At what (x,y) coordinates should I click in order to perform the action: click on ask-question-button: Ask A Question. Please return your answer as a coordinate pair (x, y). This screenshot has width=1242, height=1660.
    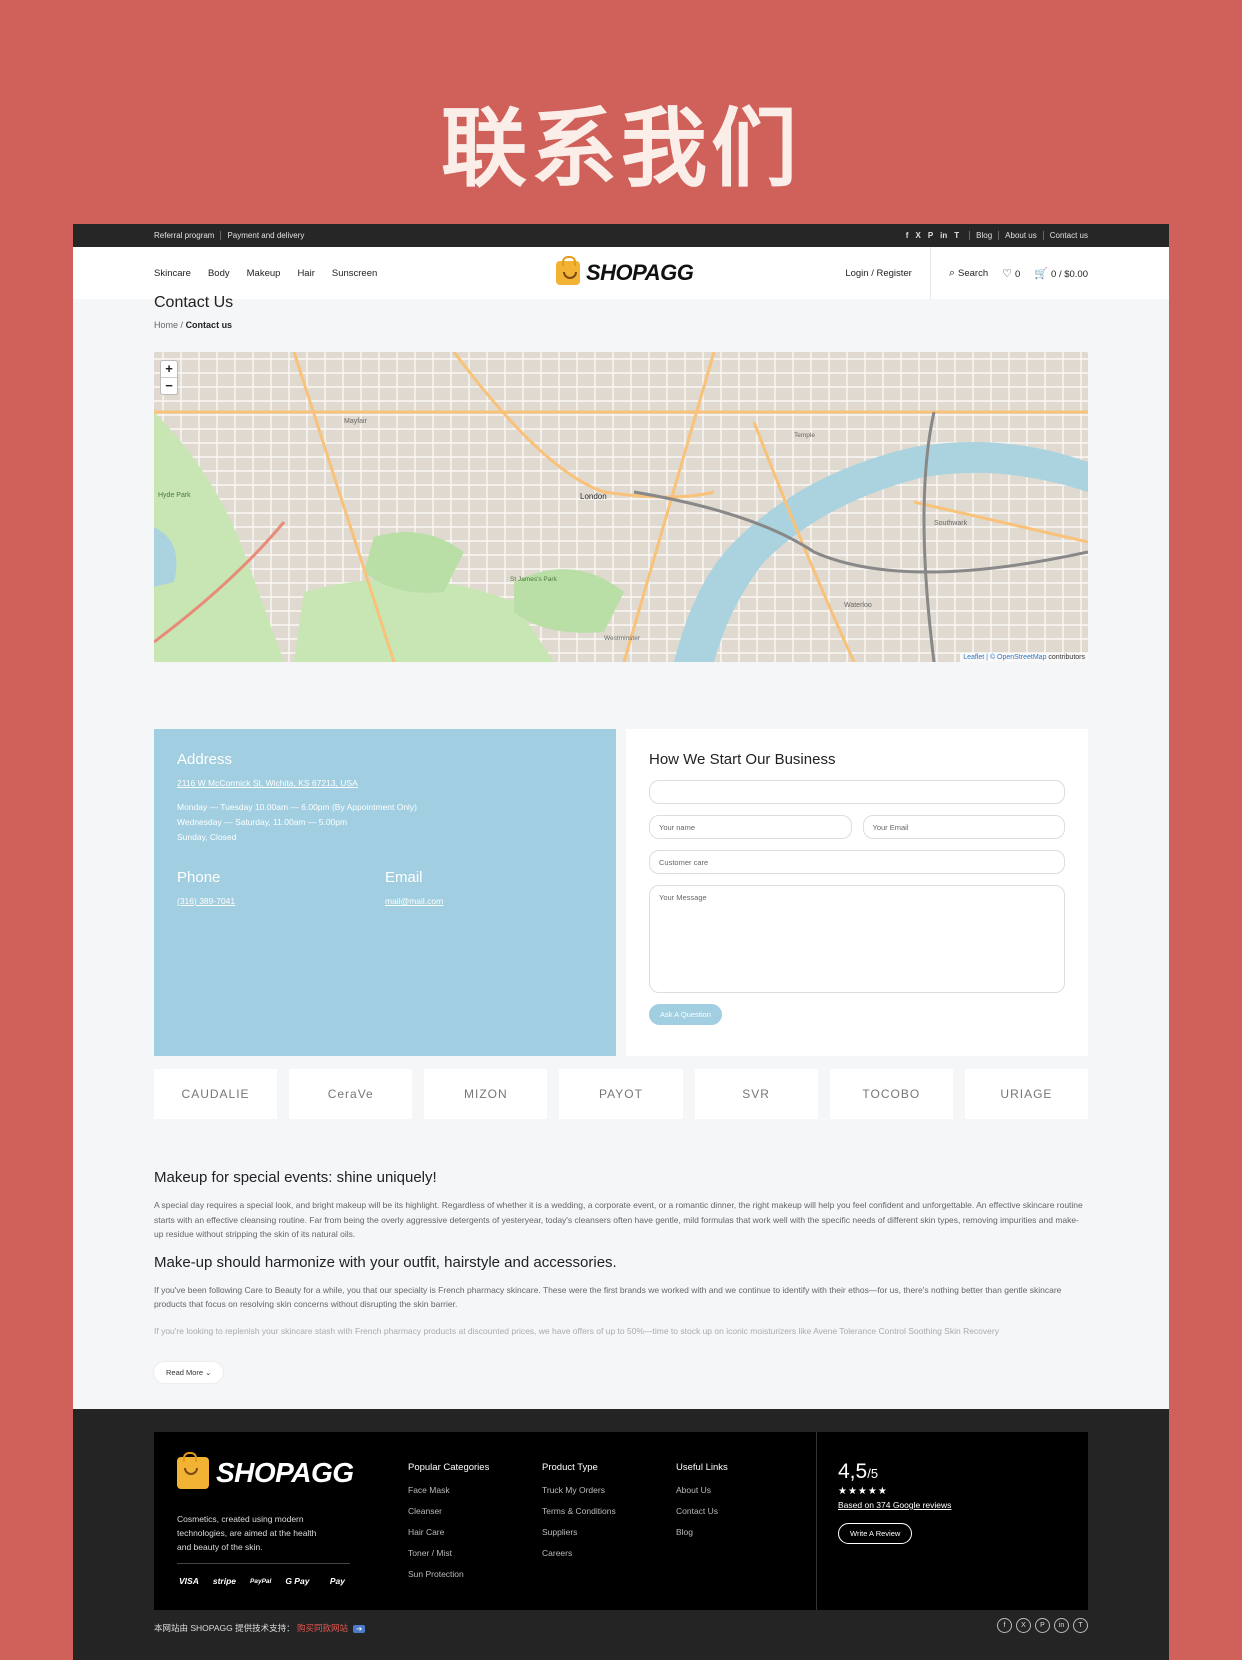
    Looking at the image, I should click on (685, 1014).